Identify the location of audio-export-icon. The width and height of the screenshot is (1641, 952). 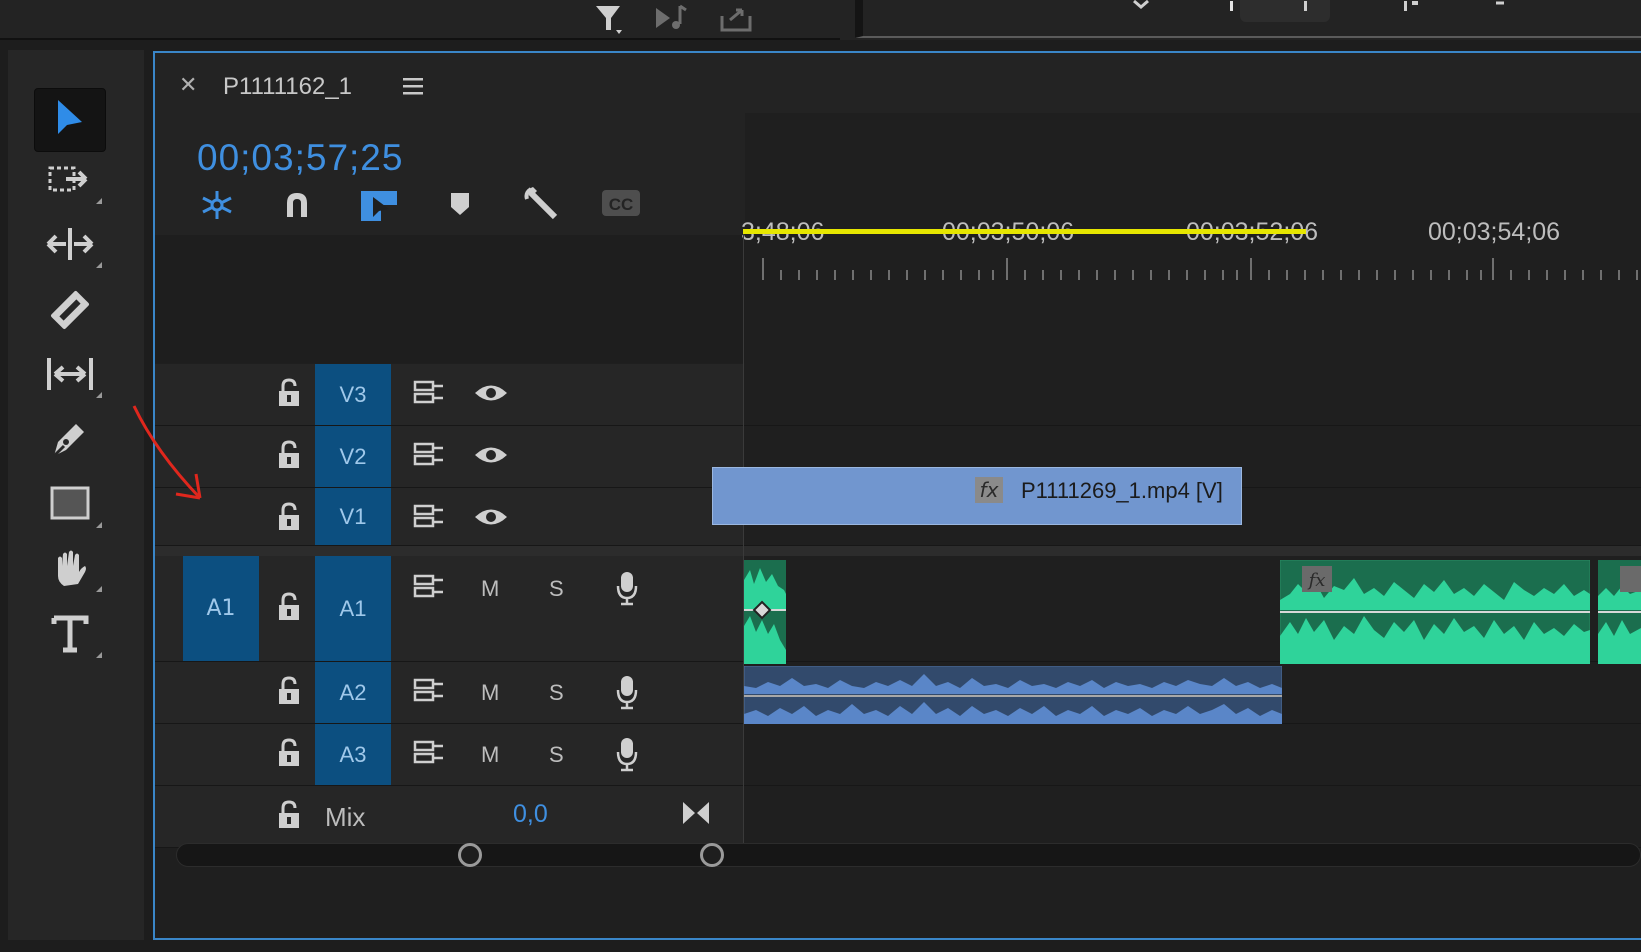
(672, 21).